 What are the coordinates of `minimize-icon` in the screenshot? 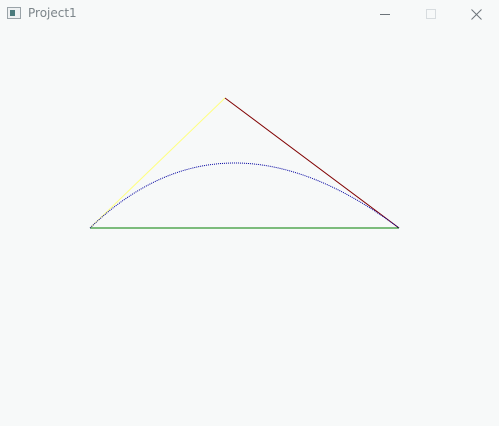 It's located at (385, 14).